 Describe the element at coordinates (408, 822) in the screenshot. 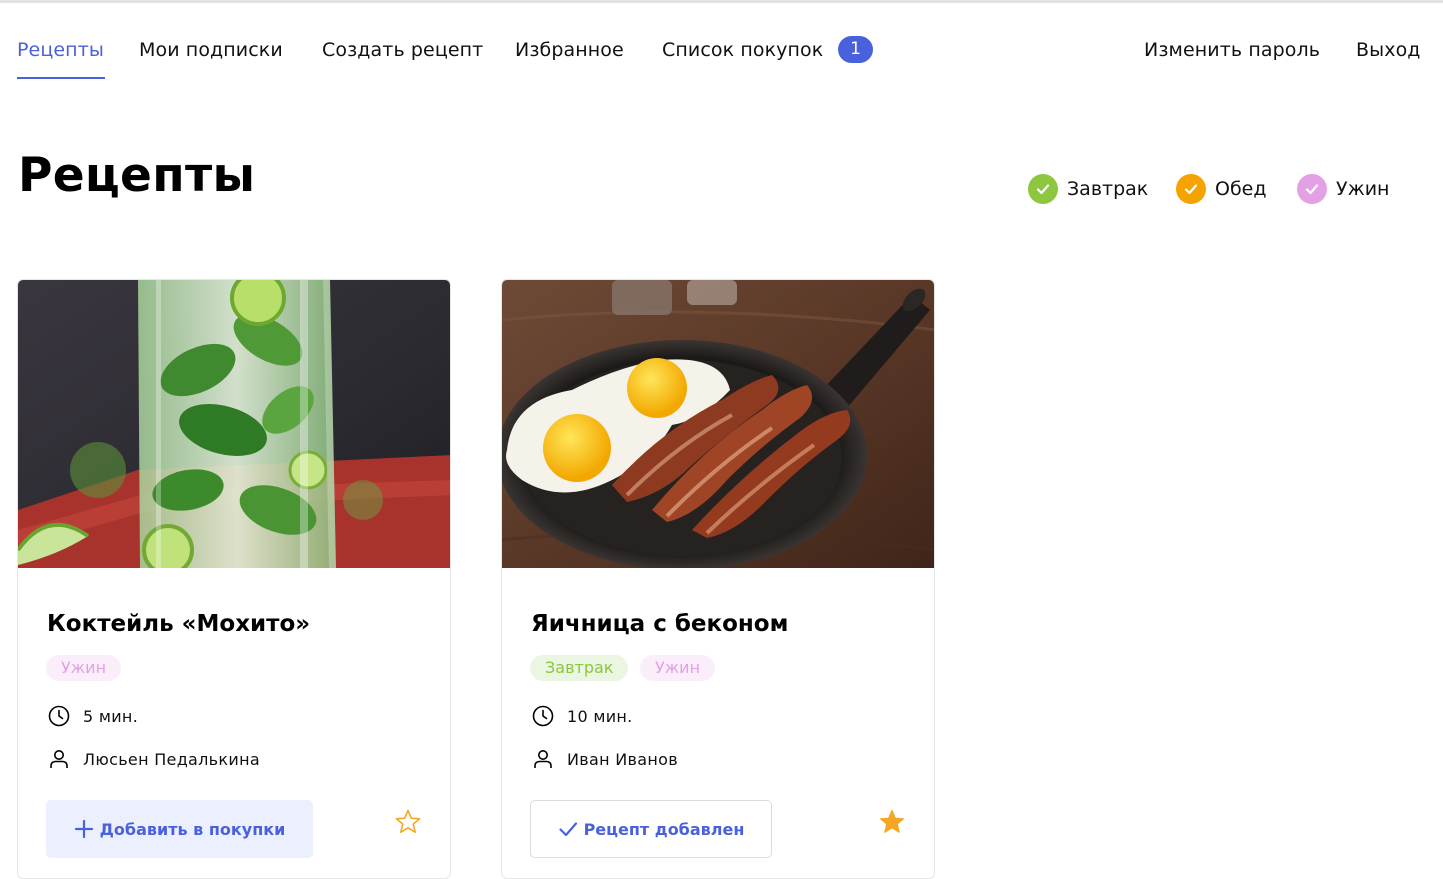

I see `favorite-star-outline-icon` at that location.